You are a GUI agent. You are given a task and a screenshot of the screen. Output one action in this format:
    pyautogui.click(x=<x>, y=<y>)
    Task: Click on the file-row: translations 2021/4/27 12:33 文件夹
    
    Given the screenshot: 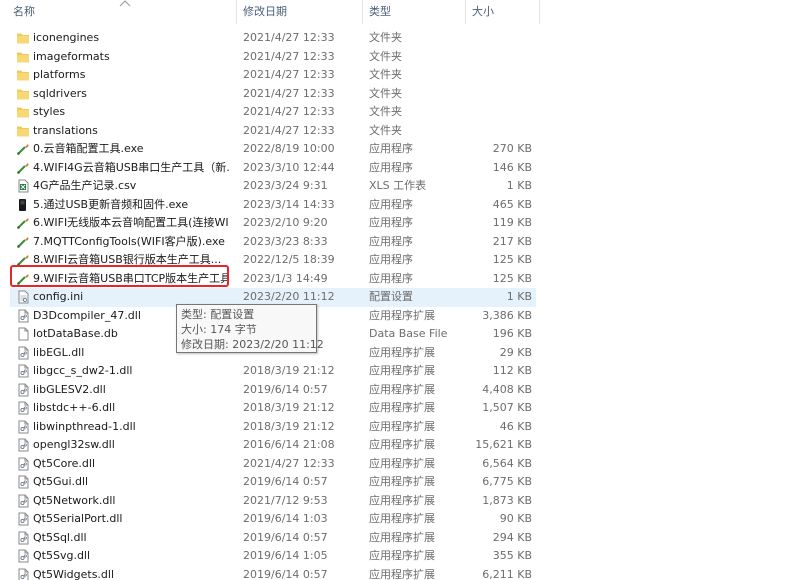 What is the action you would take?
    pyautogui.click(x=400, y=131)
    